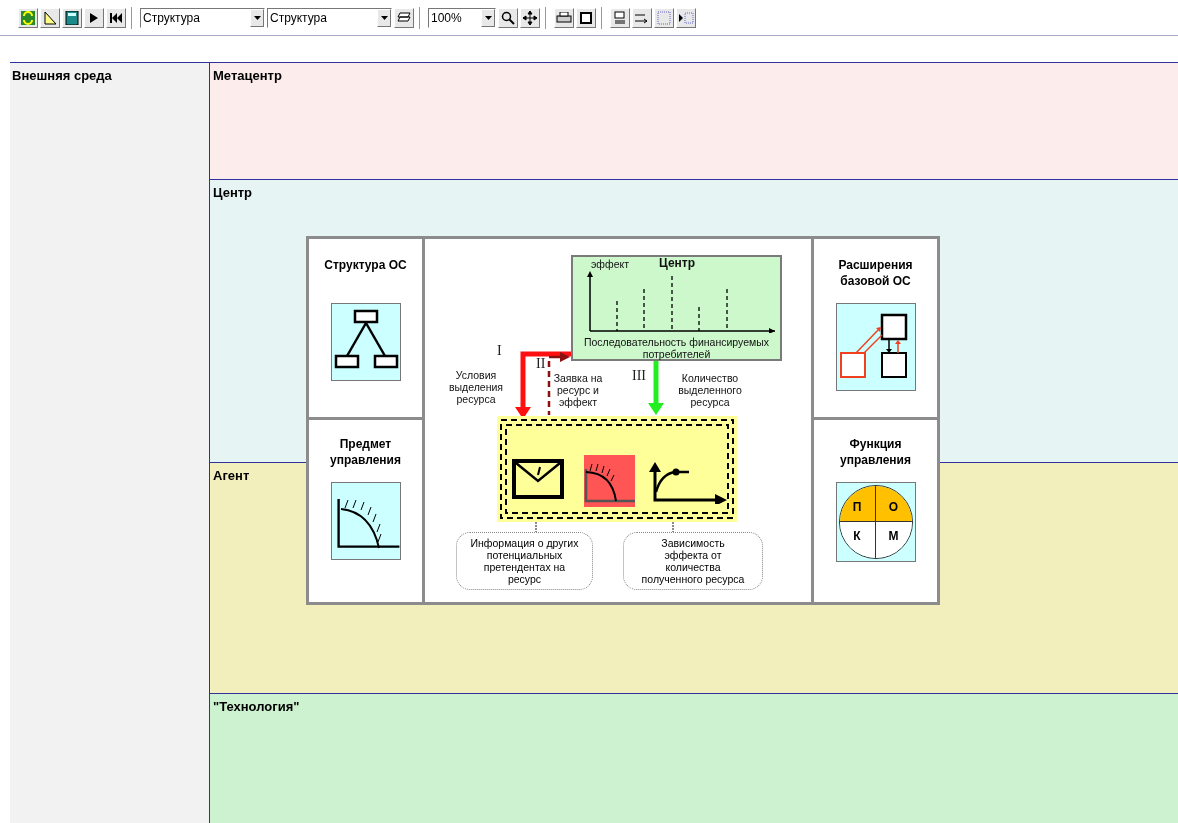 The height and width of the screenshot is (823, 1178). I want to click on chart-title: Центр, so click(677, 263).